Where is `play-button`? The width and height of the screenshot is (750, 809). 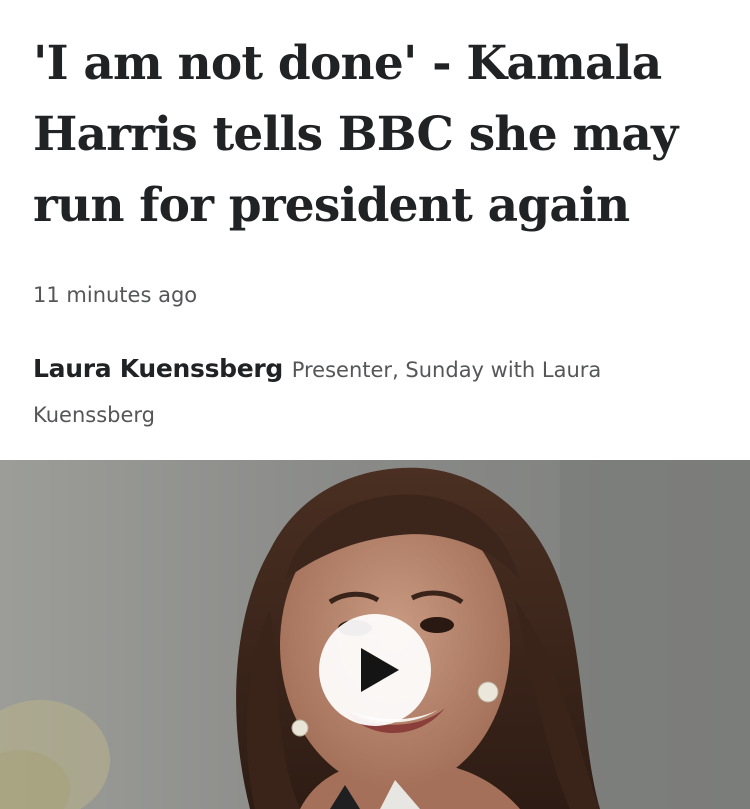 play-button is located at coordinates (375, 670).